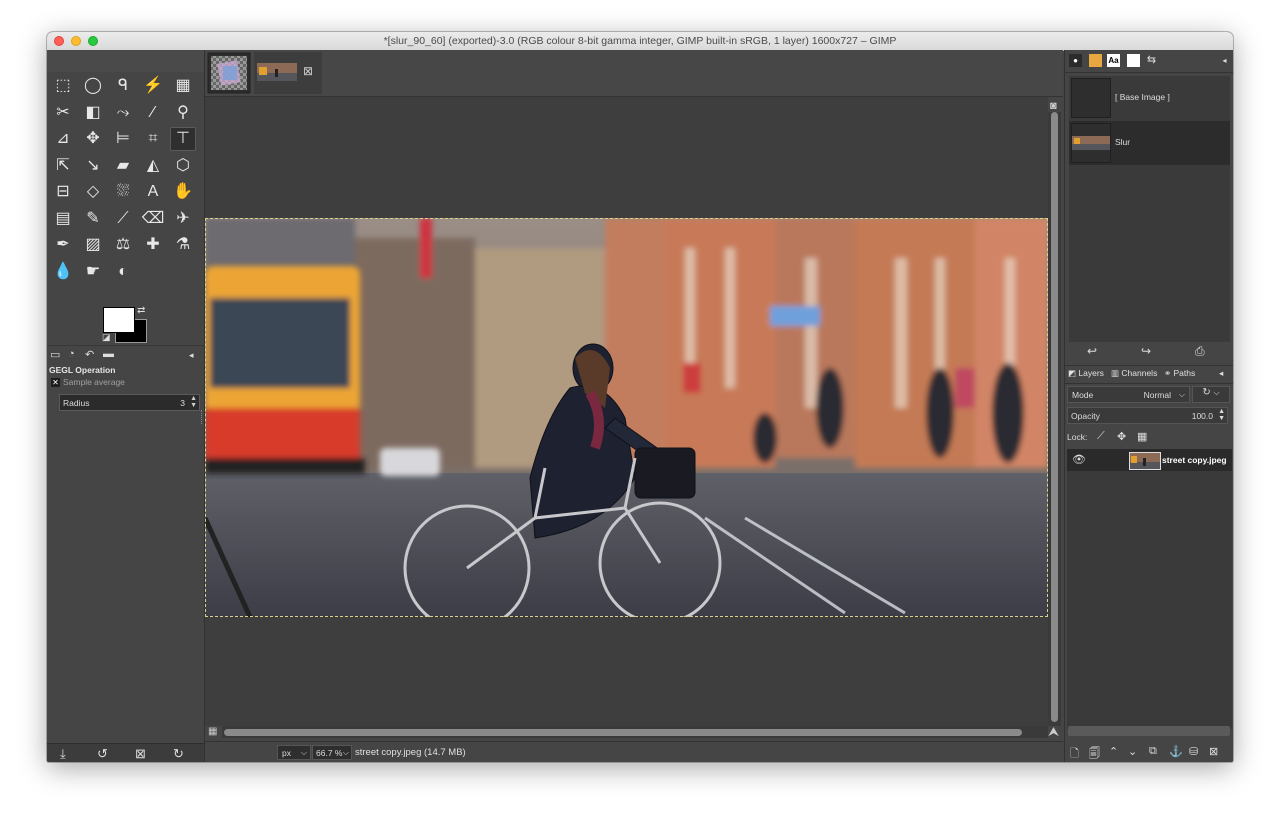 Image resolution: width=1280 pixels, height=824 pixels. What do you see at coordinates (1075, 60) in the screenshot?
I see `brushes-tab-icon: ●` at bounding box center [1075, 60].